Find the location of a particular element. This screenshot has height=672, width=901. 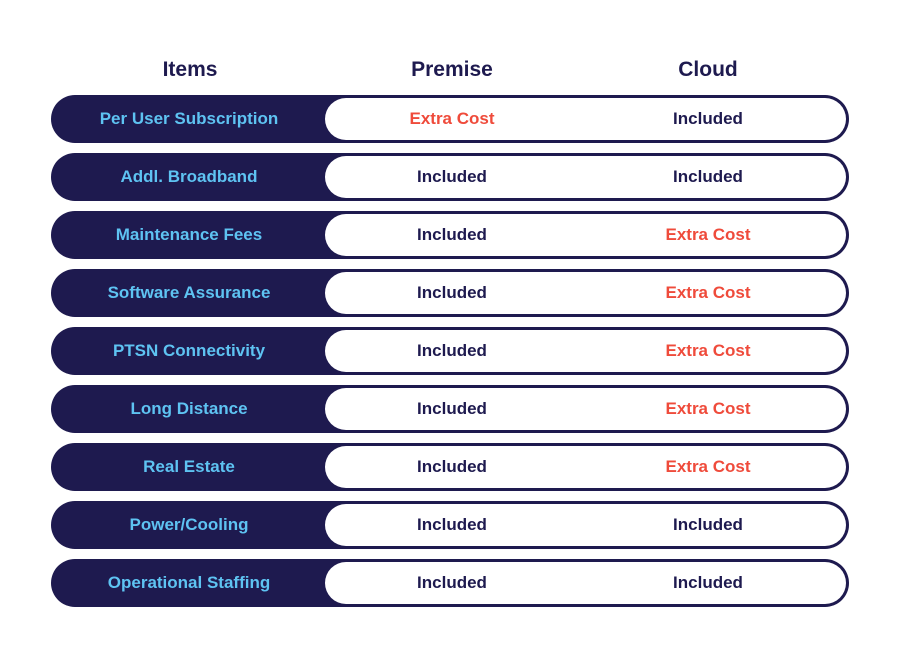

table-row: Per User Subscription Extra Cost Included is located at coordinates (450, 119).